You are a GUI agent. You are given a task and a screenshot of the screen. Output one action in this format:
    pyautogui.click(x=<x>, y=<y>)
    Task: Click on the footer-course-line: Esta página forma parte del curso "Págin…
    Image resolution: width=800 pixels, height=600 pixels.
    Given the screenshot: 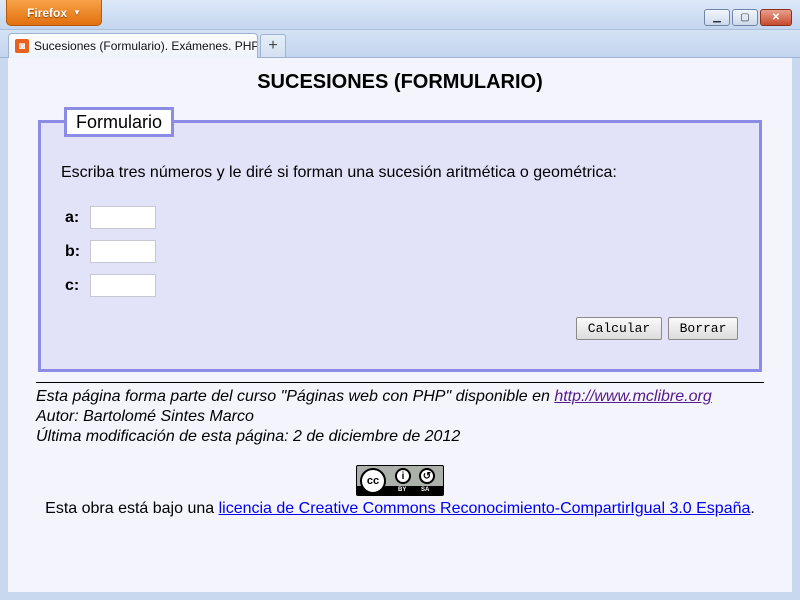 What is the action you would take?
    pyautogui.click(x=374, y=397)
    